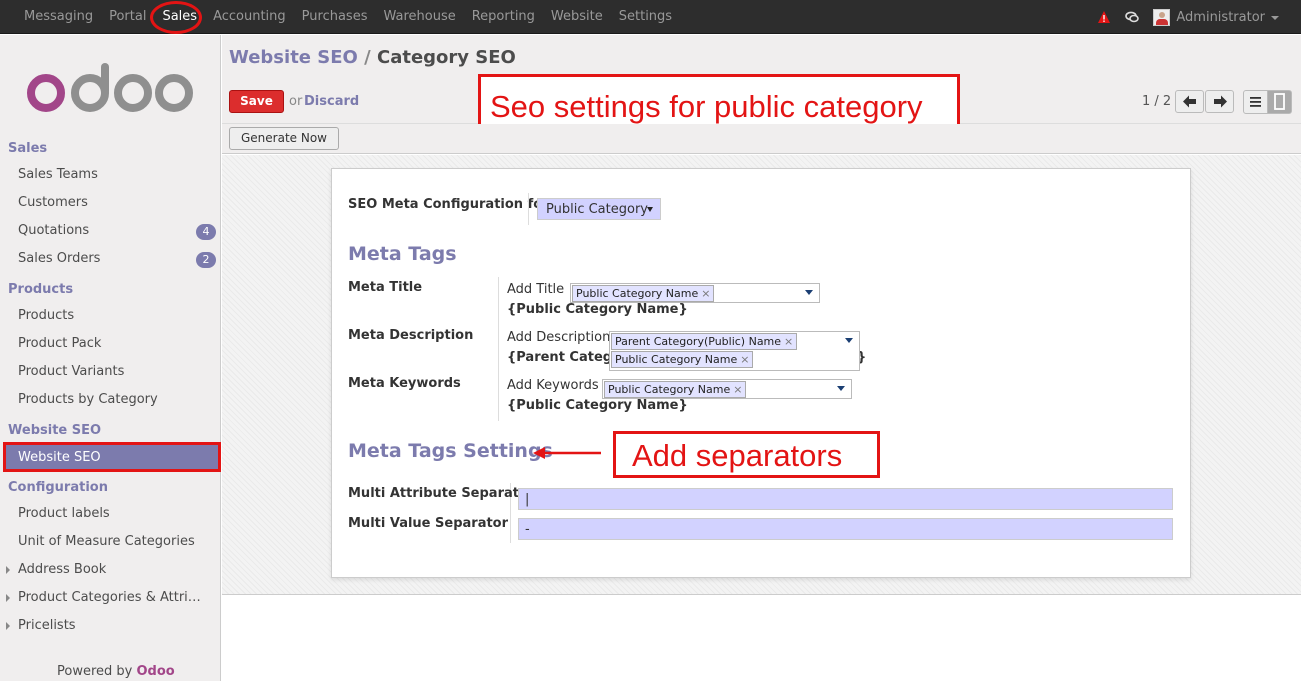 The image size is (1301, 681). I want to click on save-button: Save, so click(256, 101).